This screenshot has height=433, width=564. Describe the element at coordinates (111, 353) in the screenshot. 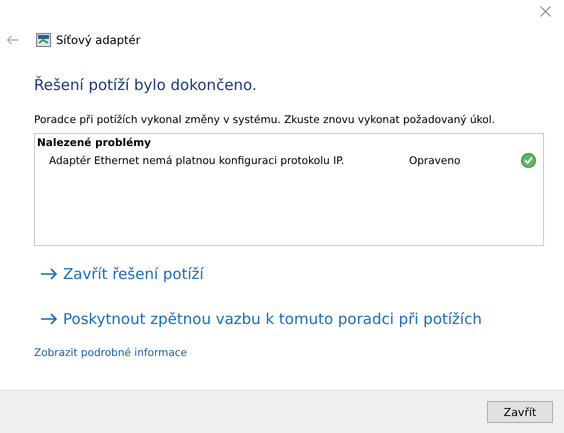

I see `details-link: Zobrazit podrobné informace` at that location.